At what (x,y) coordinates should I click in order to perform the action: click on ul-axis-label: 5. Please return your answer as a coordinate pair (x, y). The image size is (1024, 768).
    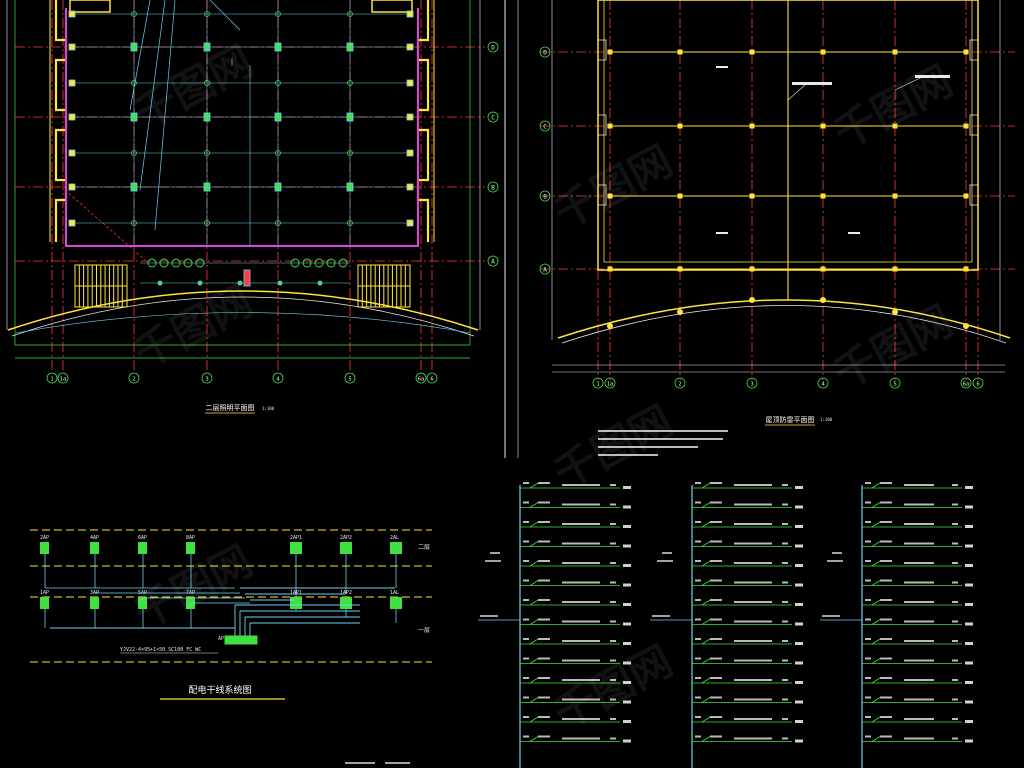
    Looking at the image, I should click on (349, 380).